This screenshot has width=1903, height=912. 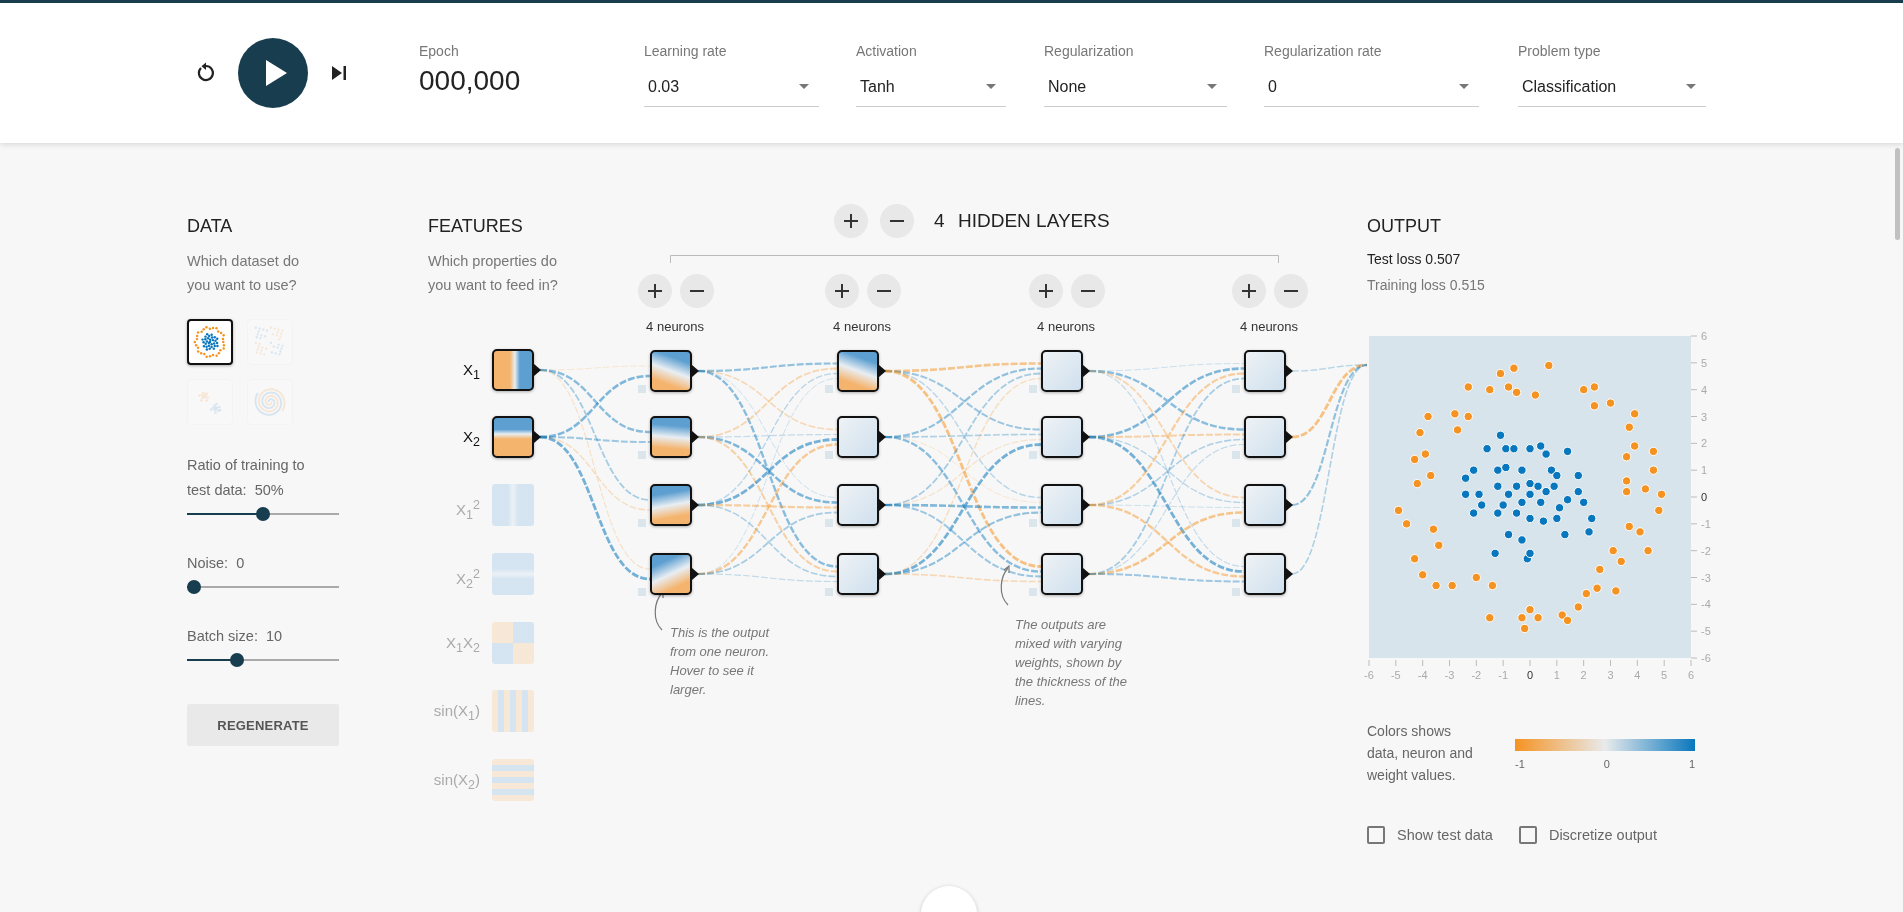 I want to click on epoch-counter: 000,000, so click(x=470, y=81).